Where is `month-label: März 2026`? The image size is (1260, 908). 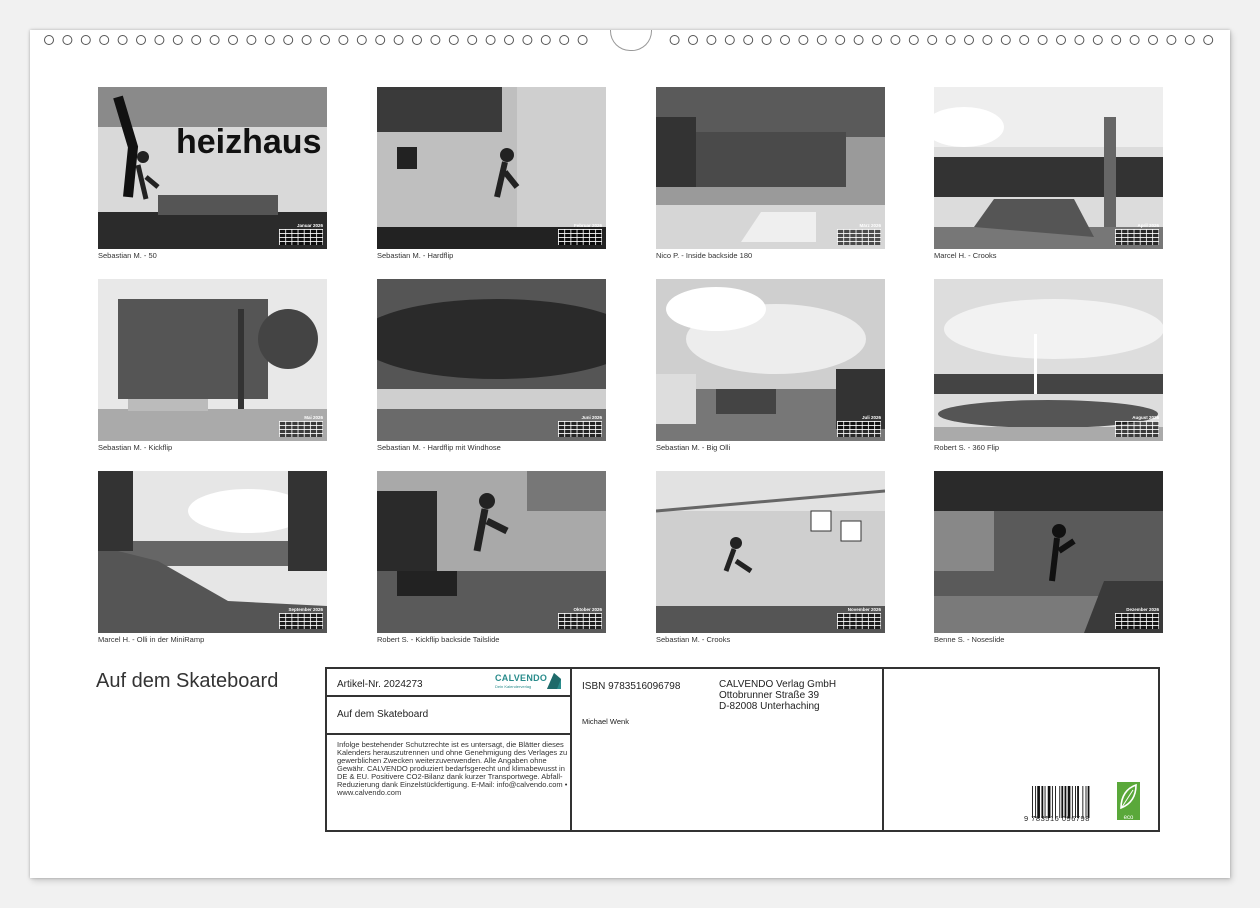 month-label: März 2026 is located at coordinates (870, 225).